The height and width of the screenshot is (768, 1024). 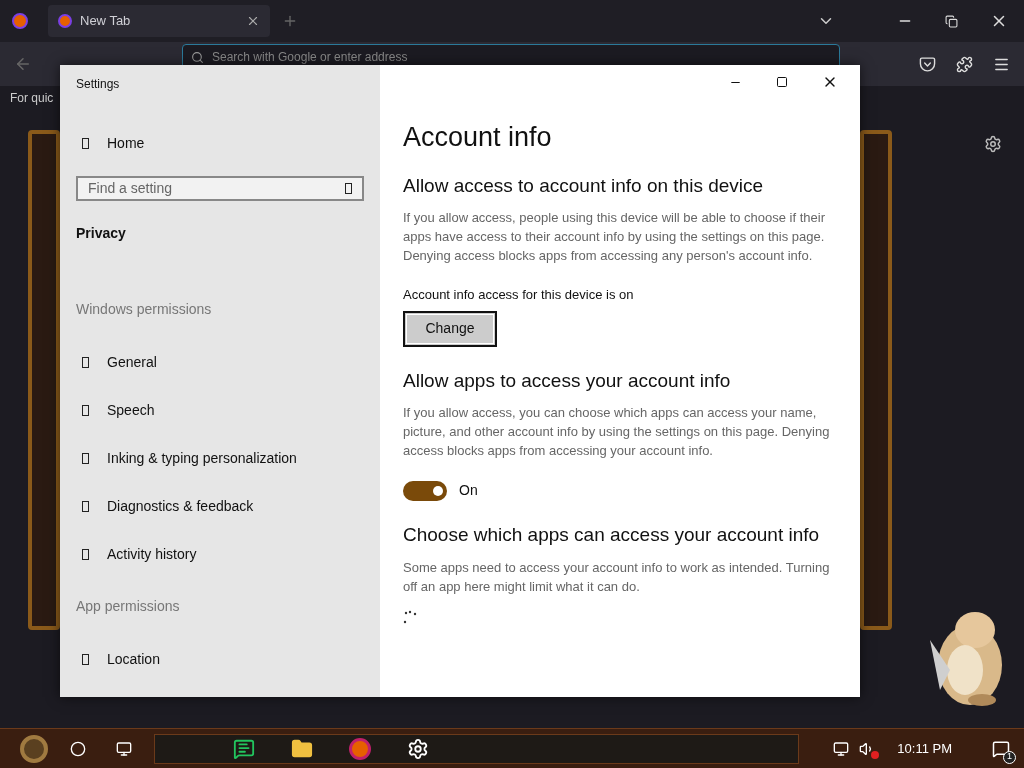 What do you see at coordinates (220, 554) in the screenshot?
I see `nav-item: Activity history` at bounding box center [220, 554].